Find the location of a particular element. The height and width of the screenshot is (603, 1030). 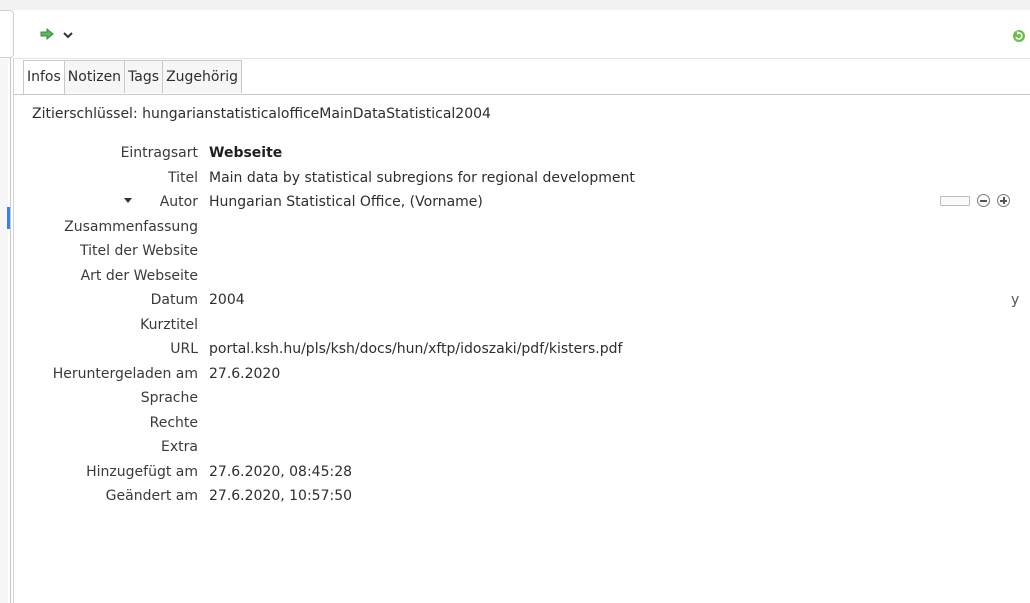

field-label: Datum is located at coordinates (174, 300).